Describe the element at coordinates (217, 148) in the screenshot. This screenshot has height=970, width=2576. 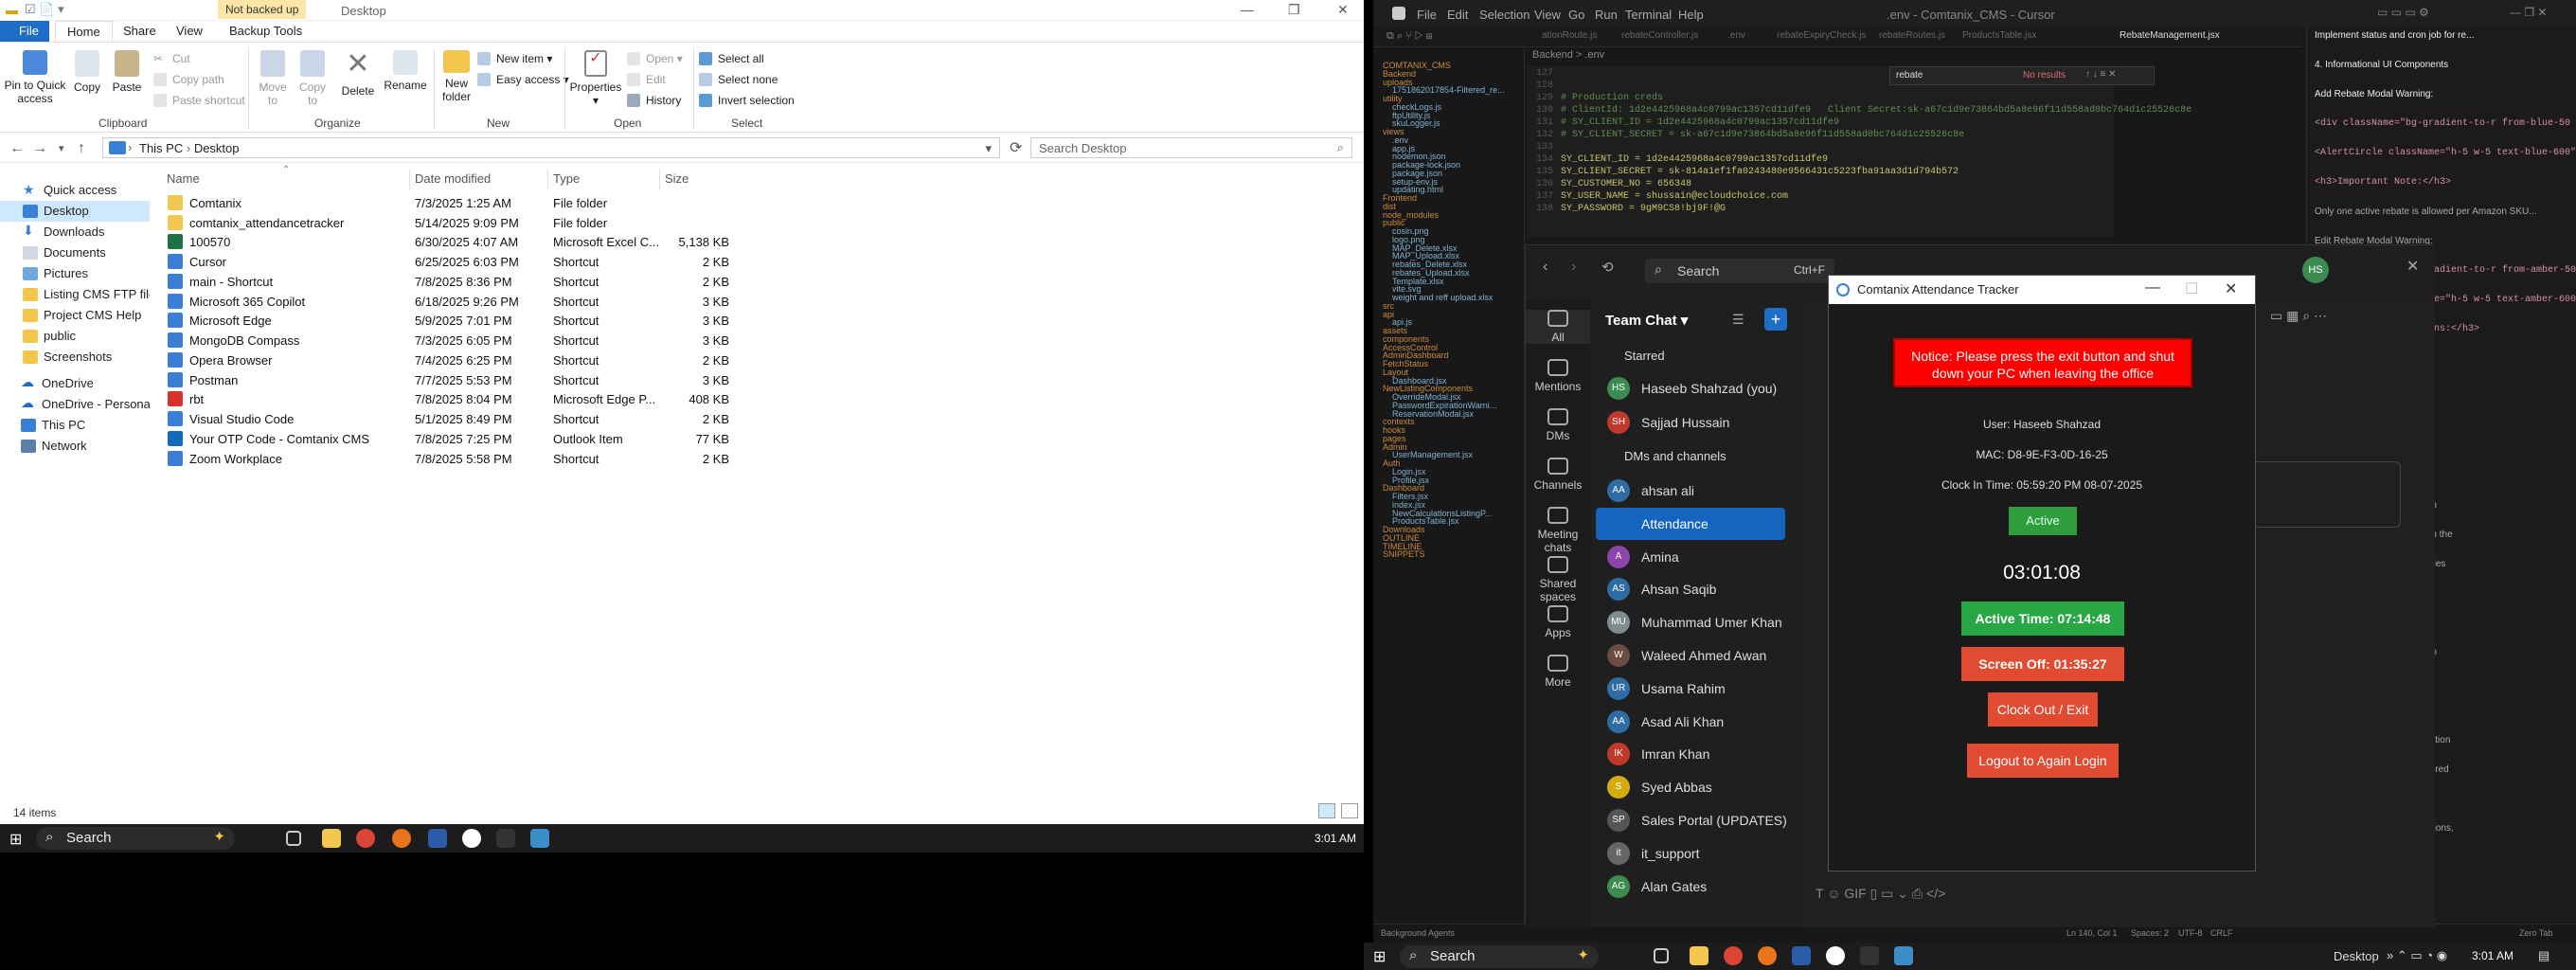
I see `breadcrumb-desktop: Desktop` at that location.